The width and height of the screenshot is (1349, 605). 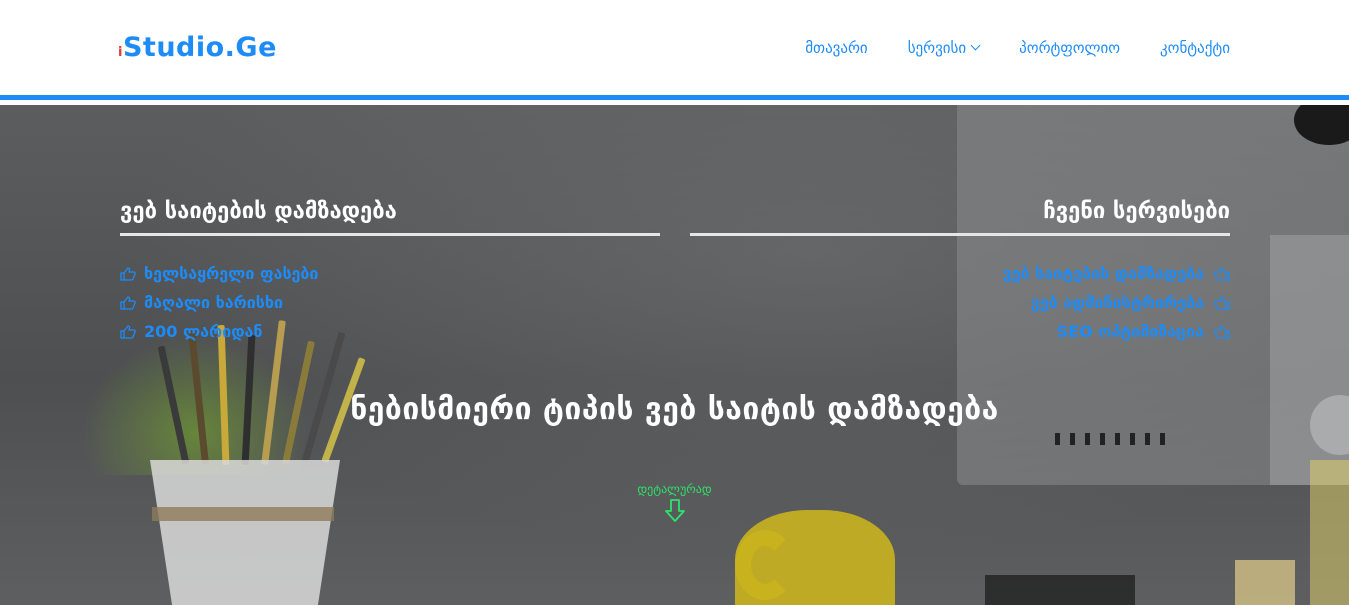 I want to click on right-column-title: ჩვენი სერვისები, so click(x=1136, y=211).